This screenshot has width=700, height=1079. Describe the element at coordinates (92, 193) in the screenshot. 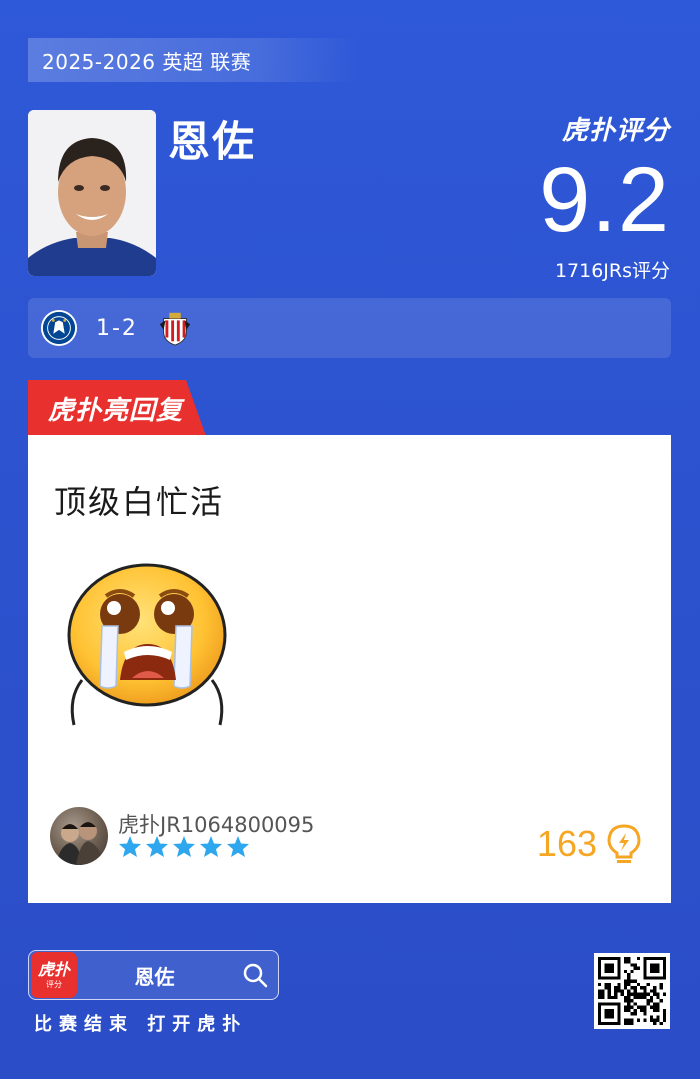

I see `player-photo` at that location.